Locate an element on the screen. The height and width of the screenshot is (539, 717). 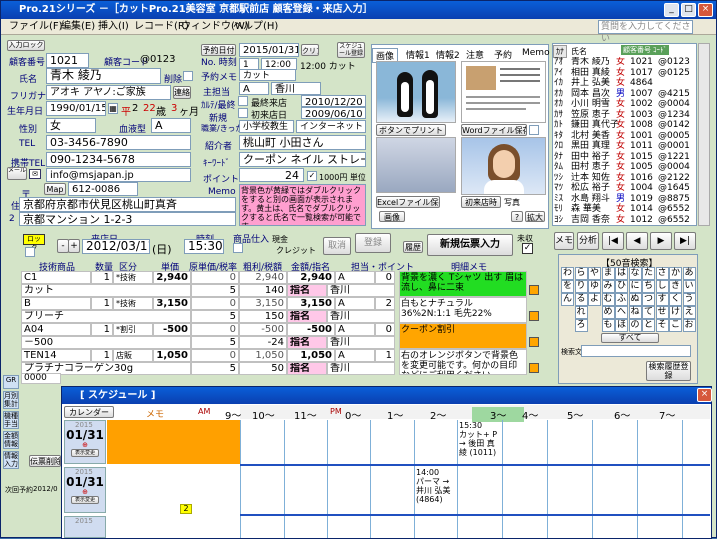
cash-option: 現金 is located at coordinates (280, 239).